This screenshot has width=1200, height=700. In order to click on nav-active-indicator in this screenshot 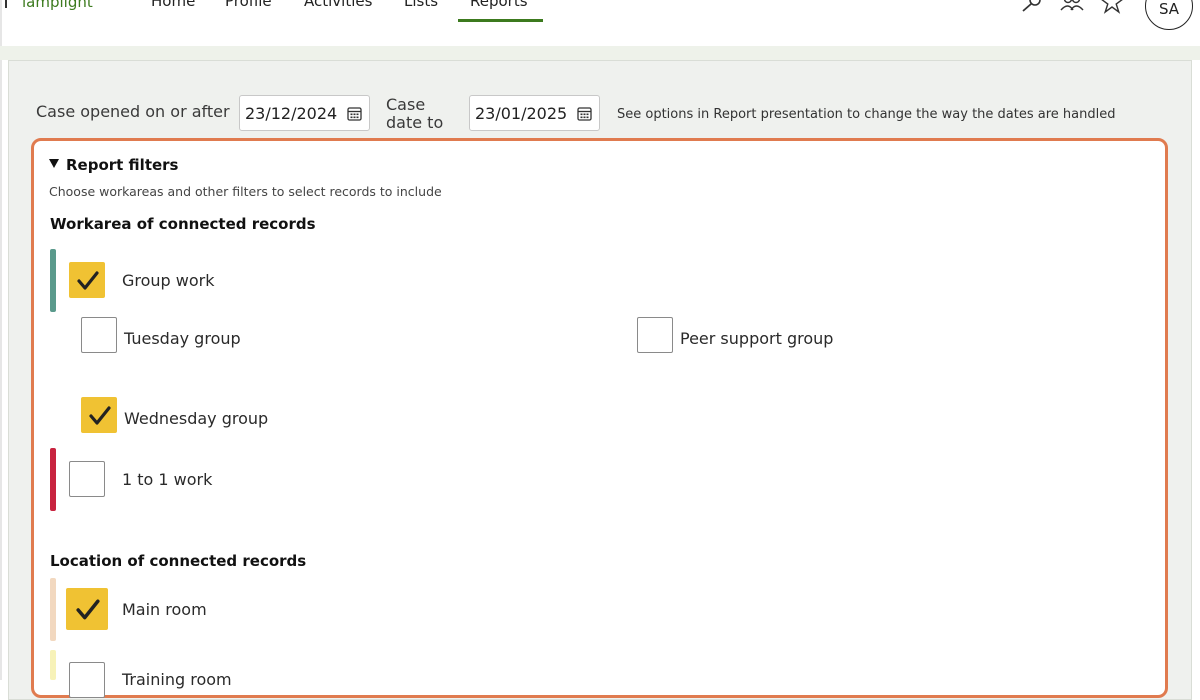, I will do `click(500, 20)`.